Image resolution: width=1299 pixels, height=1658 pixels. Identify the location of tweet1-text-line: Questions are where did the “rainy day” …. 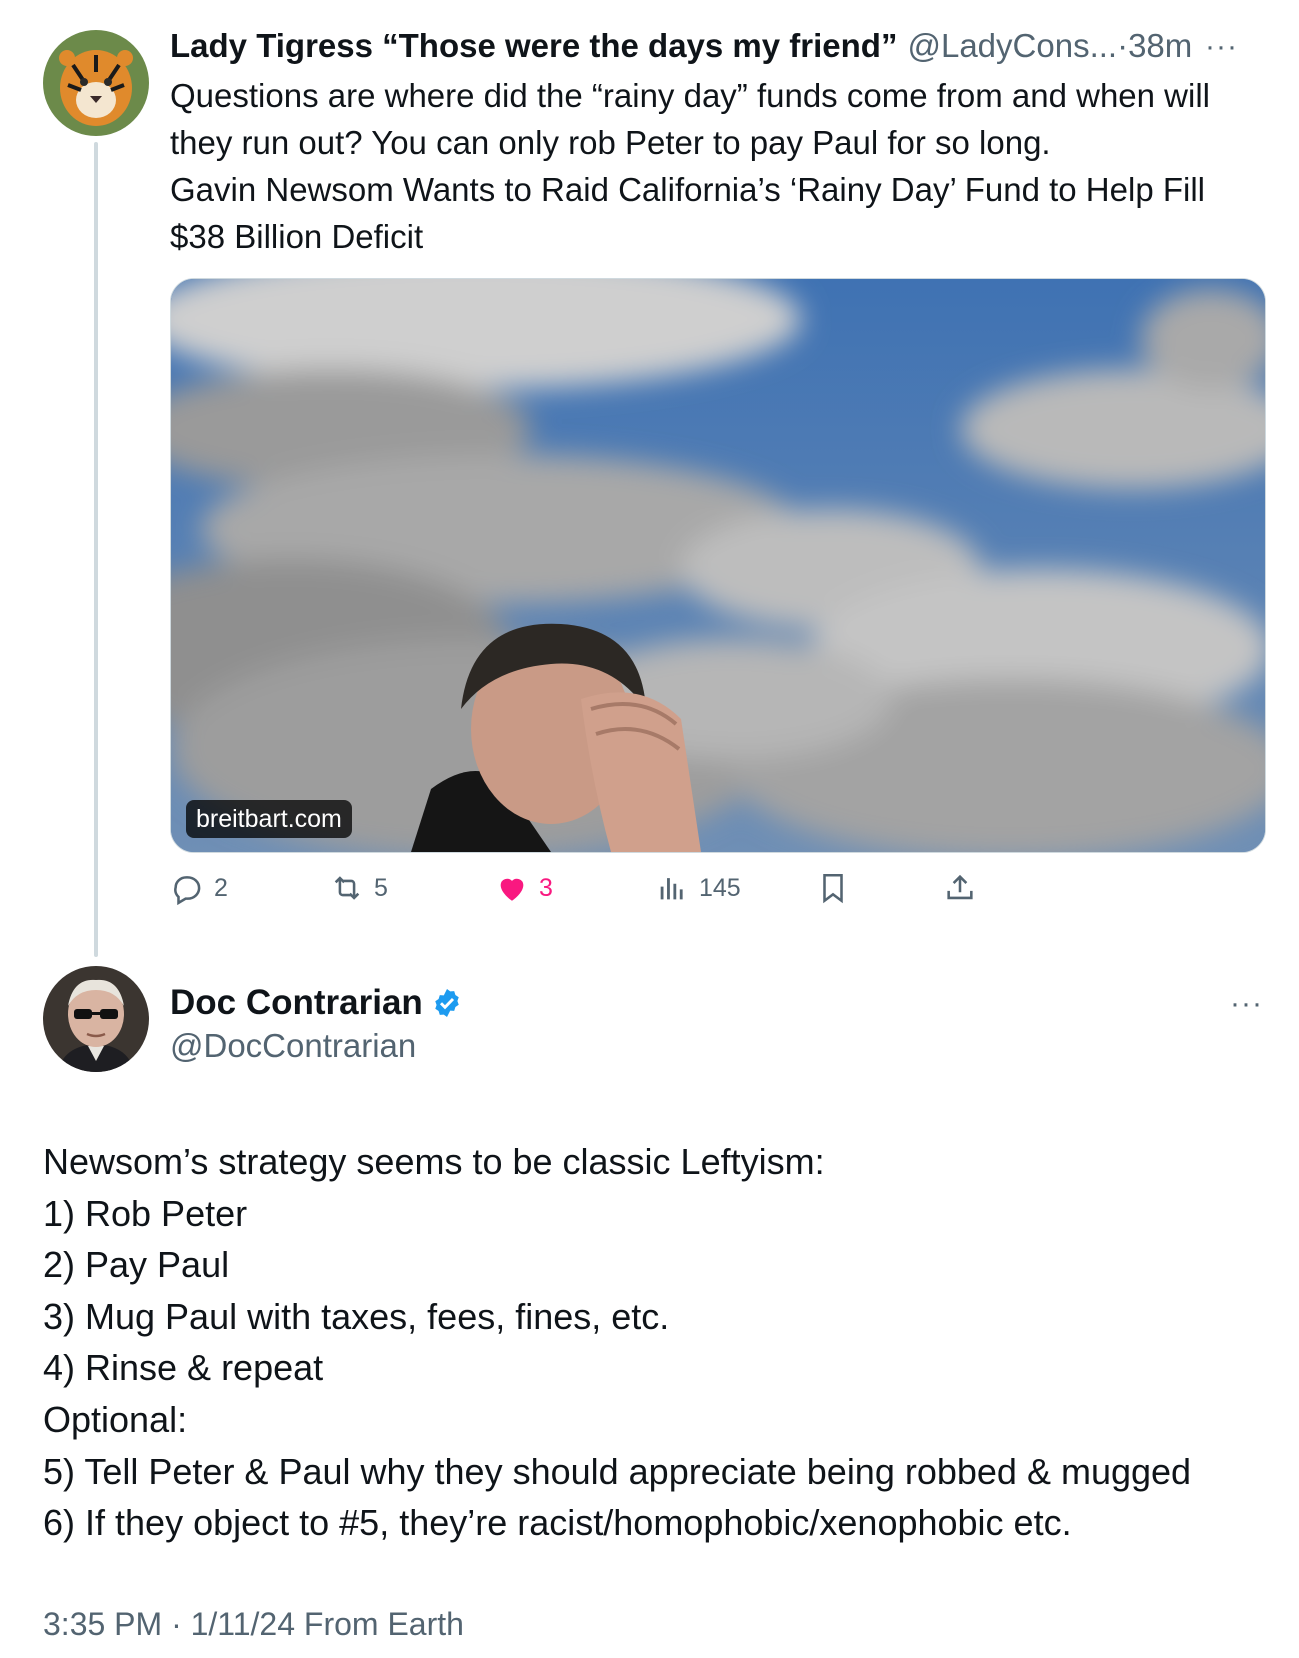
(690, 95).